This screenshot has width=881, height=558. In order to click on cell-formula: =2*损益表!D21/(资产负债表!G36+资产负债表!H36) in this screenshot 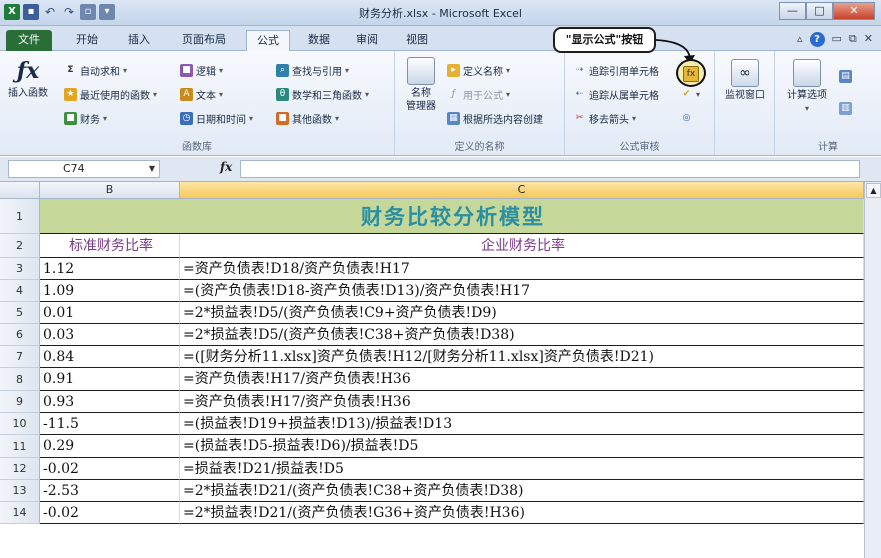, I will do `click(522, 513)`.